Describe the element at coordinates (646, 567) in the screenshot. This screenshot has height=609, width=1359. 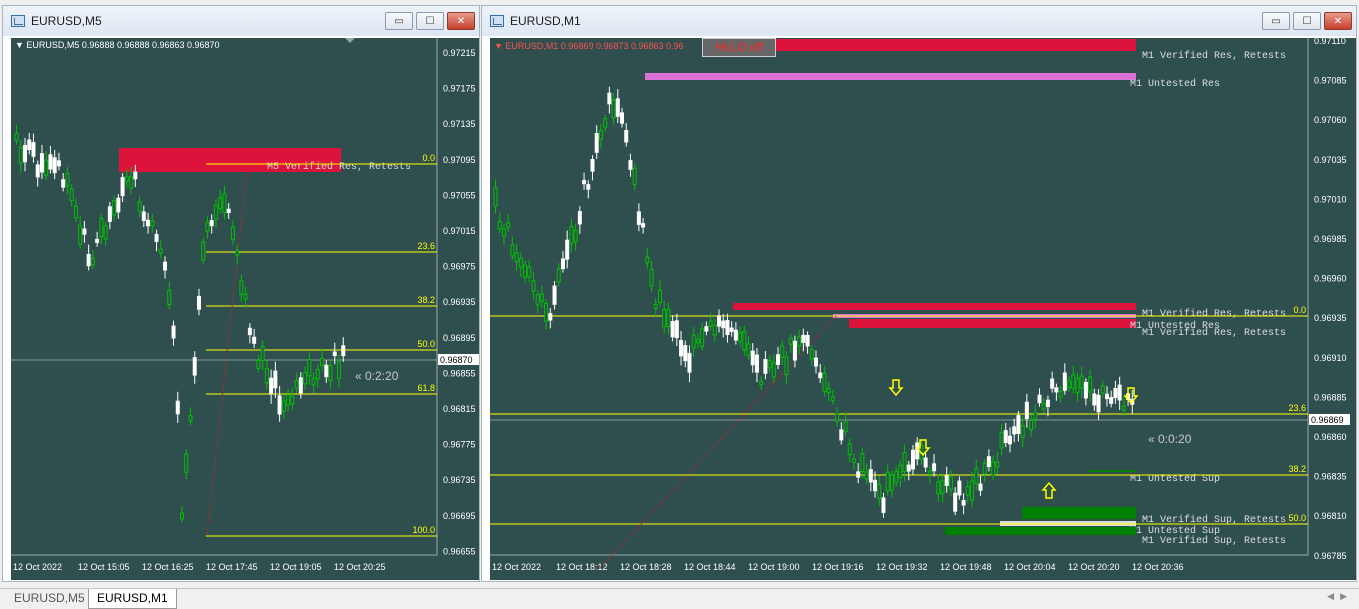
I see `time-axis-label: 12 Oct 18:28` at that location.